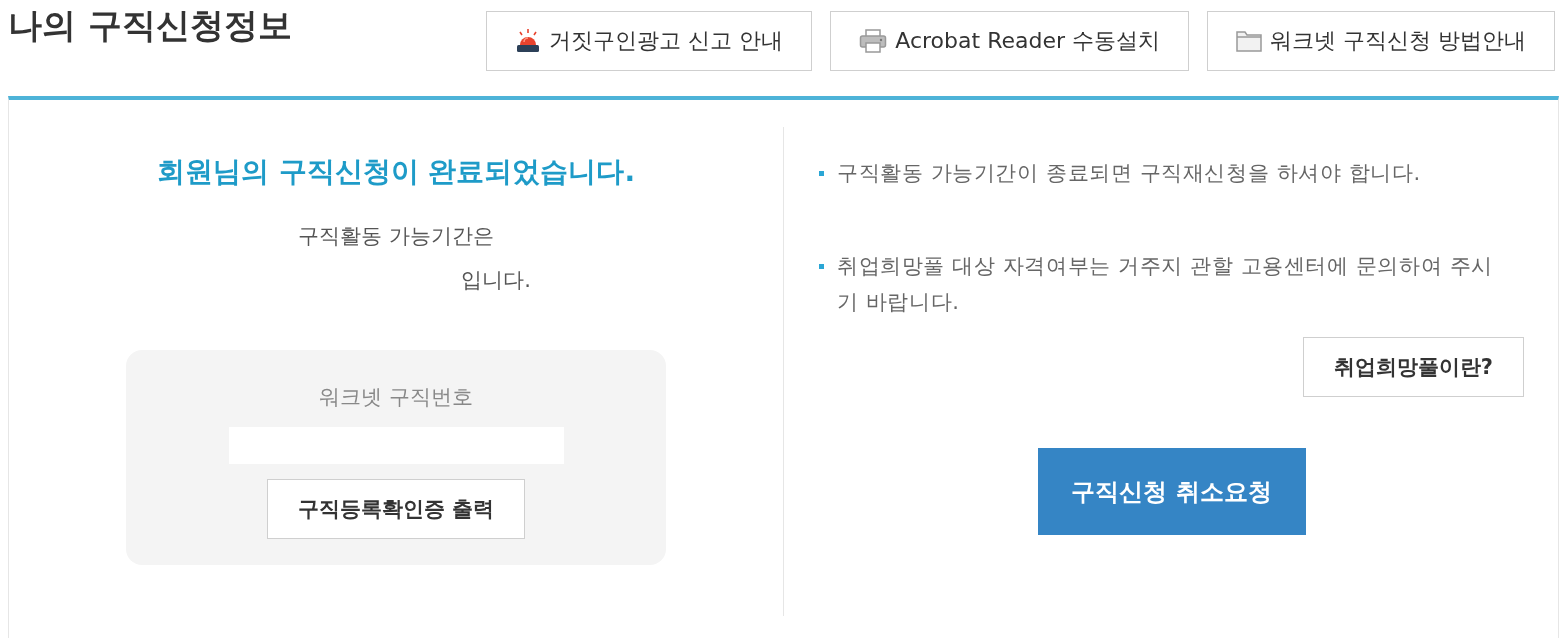 This screenshot has height=638, width=1567. I want to click on guide-button: 거짓구인광고 신고 안내, so click(649, 41).